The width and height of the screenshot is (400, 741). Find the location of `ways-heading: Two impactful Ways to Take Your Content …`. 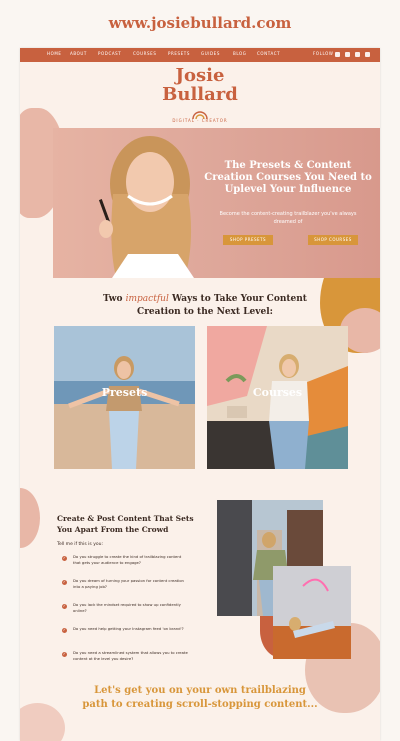

ways-heading: Two impactful Ways to Take Your Content … is located at coordinates (205, 306).